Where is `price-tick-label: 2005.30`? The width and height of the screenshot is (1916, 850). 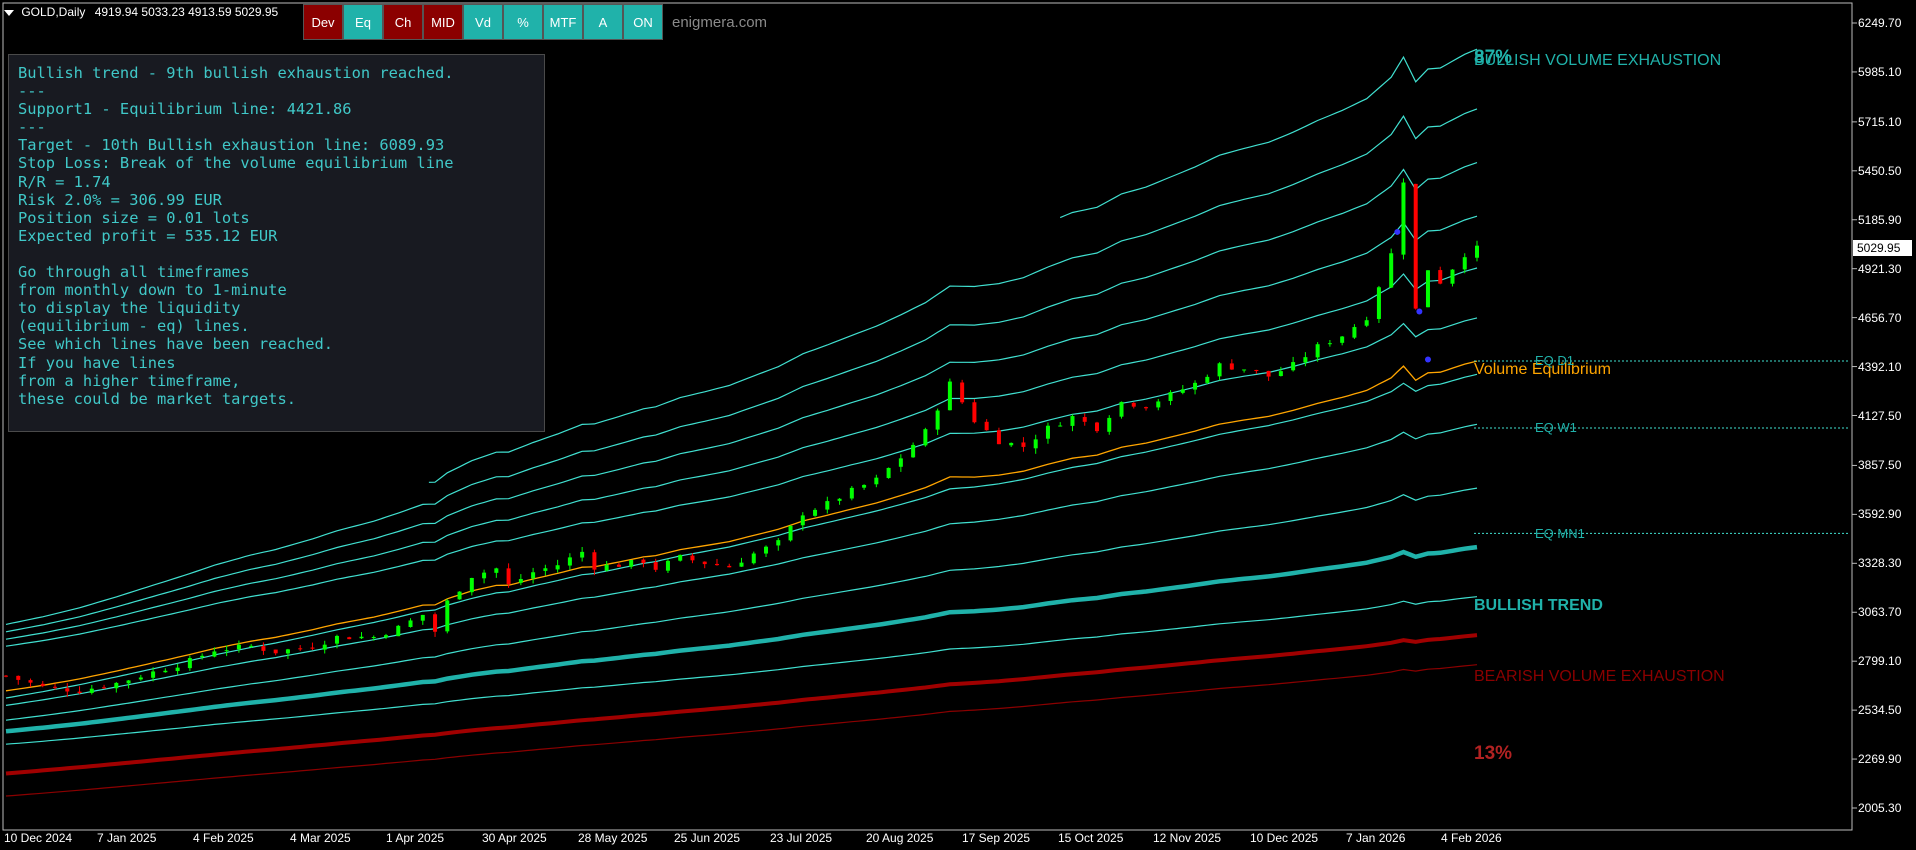 price-tick-label: 2005.30 is located at coordinates (1880, 808).